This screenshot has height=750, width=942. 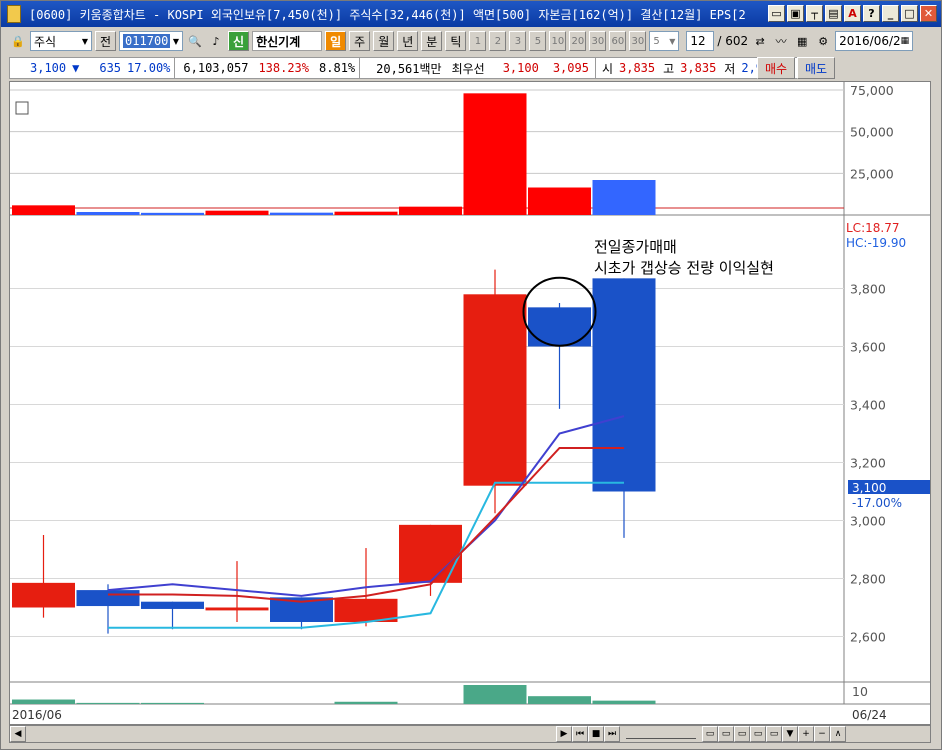 I want to click on minimize-button: _, so click(x=890, y=13).